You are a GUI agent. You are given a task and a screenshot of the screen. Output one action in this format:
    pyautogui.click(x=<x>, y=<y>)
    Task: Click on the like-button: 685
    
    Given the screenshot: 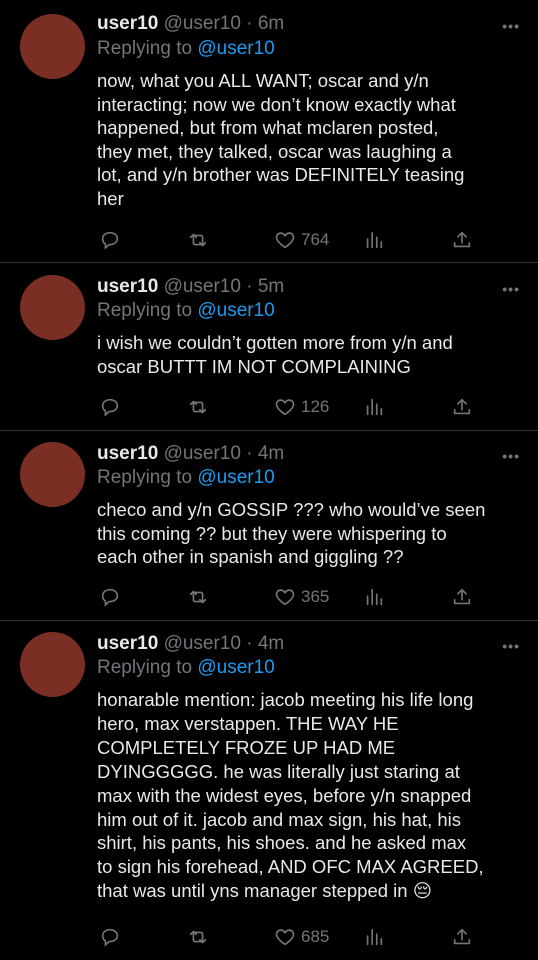 What is the action you would take?
    pyautogui.click(x=301, y=937)
    